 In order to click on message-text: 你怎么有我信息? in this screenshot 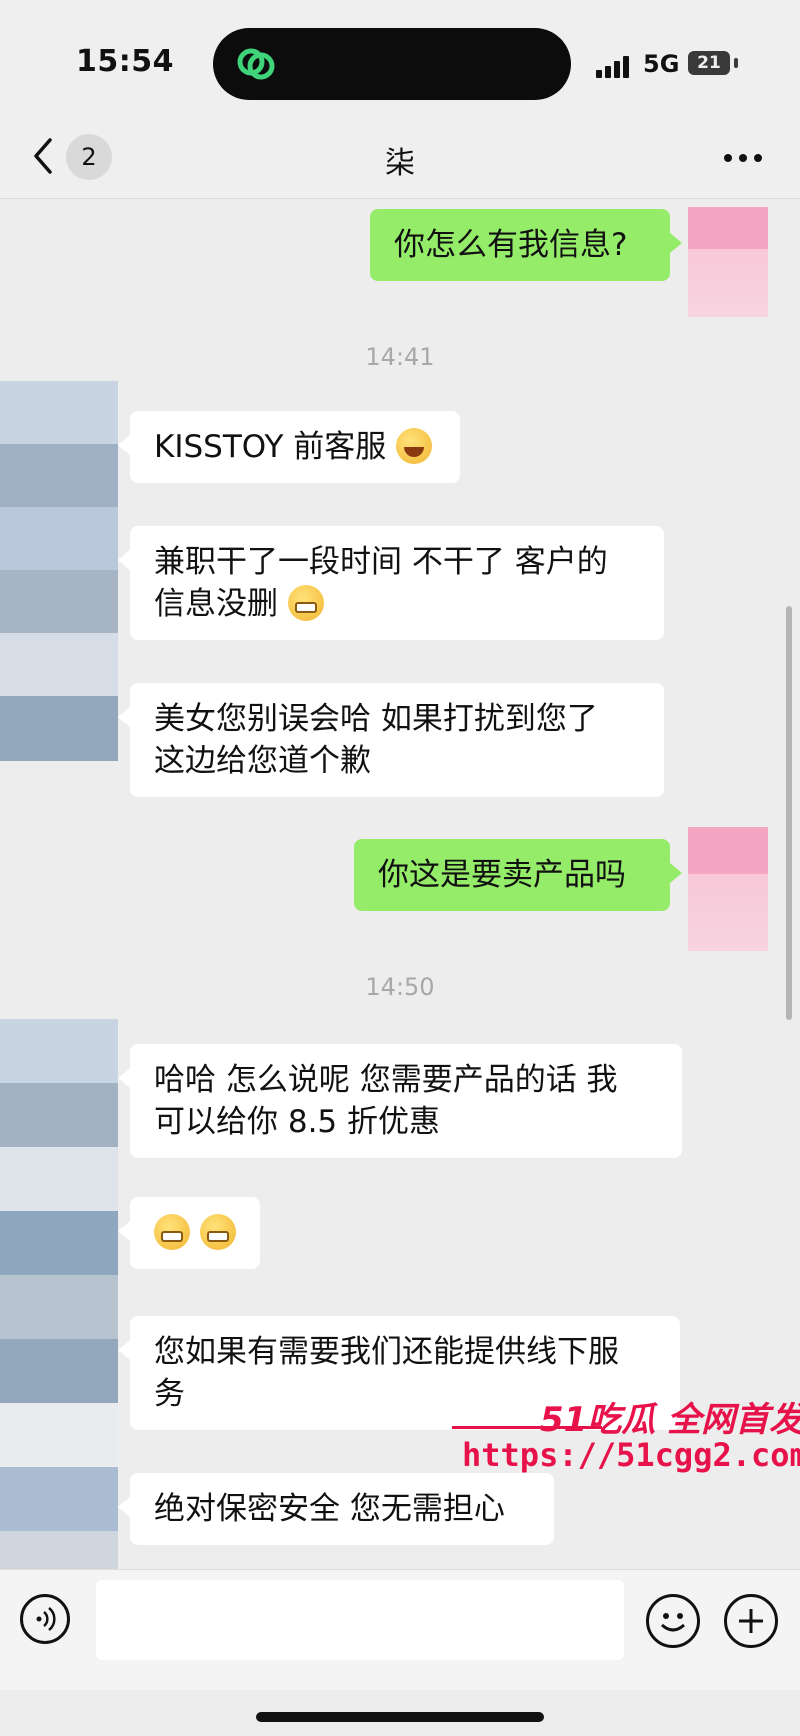, I will do `click(511, 245)`.